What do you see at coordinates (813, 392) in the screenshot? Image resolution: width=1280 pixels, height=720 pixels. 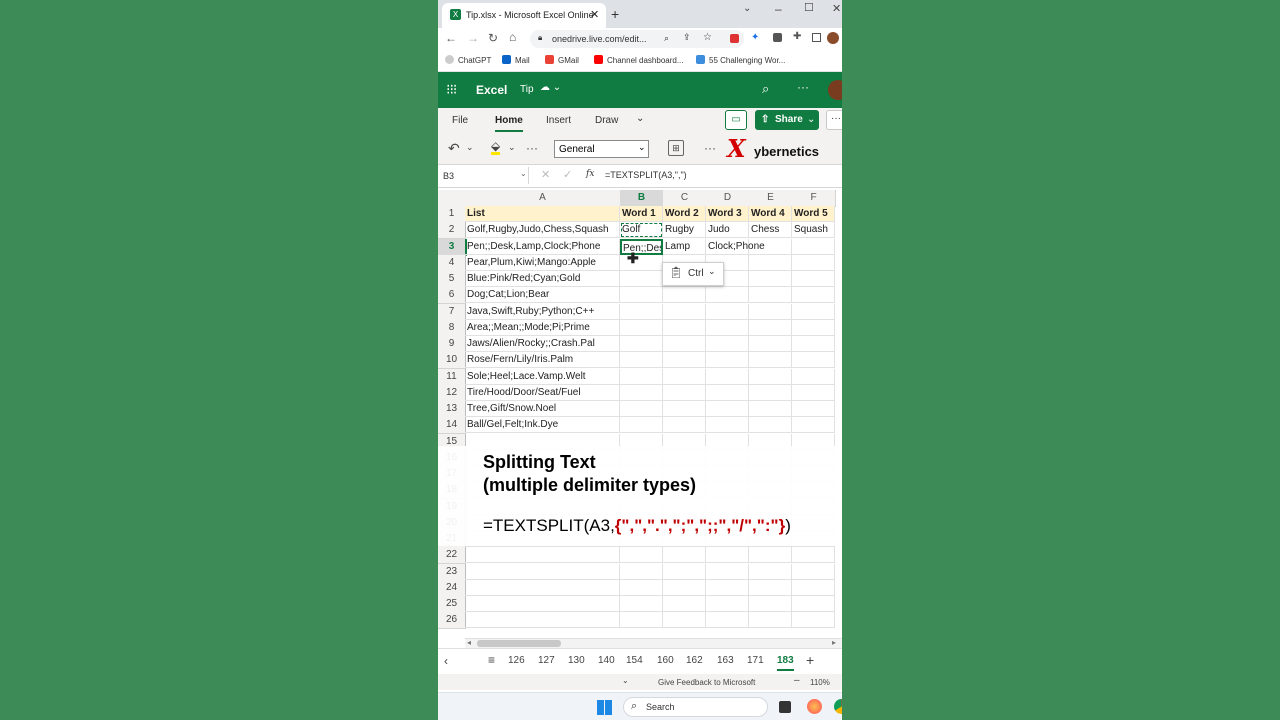 I see `cell-f12` at bounding box center [813, 392].